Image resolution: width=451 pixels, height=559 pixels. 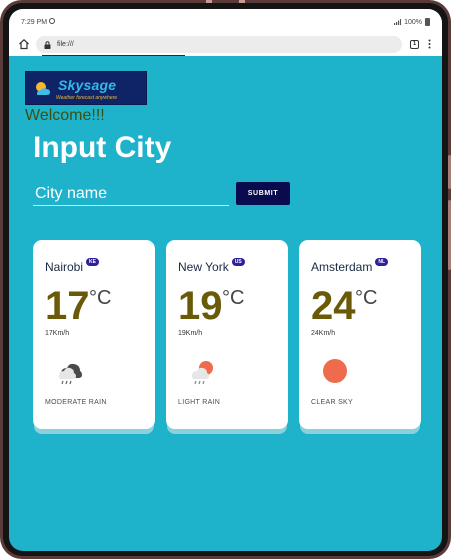 I want to click on browser-toolbar: file:/// 1, so click(x=225, y=43).